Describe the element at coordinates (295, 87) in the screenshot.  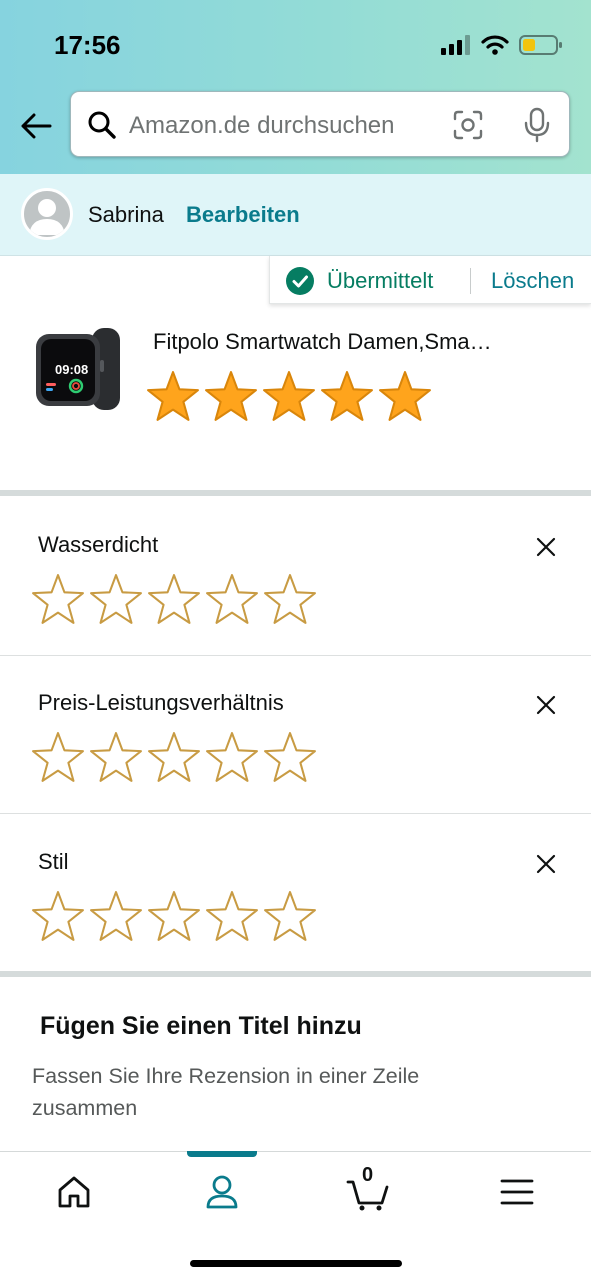
I see `header: 17:56 Amazon.de durchsuchen` at that location.